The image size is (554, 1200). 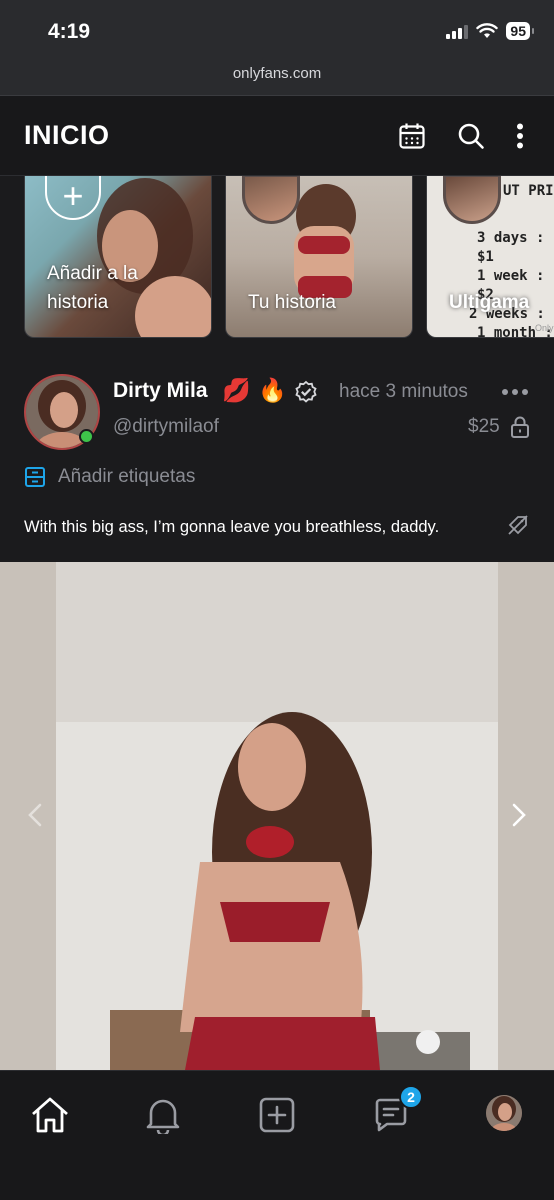 I want to click on story-watermark: OnlyF, so click(x=544, y=328).